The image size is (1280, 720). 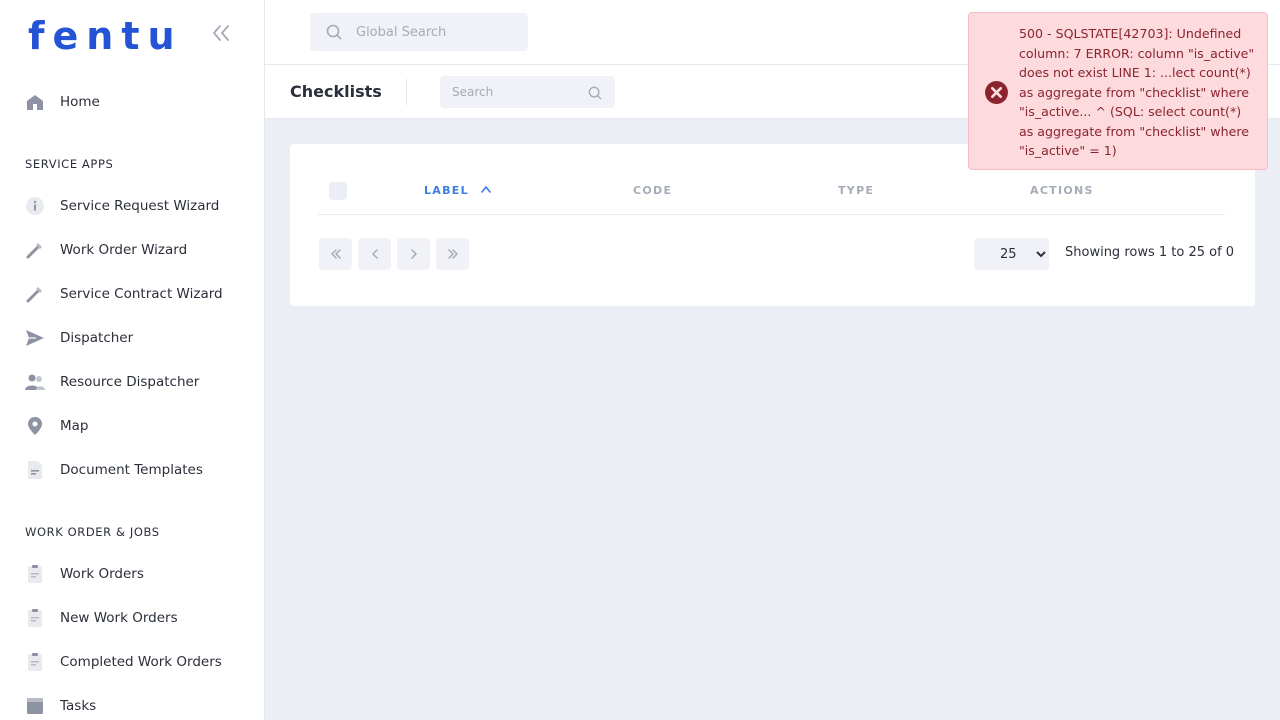 What do you see at coordinates (119, 618) in the screenshot?
I see `sidebar-item-label: New Work Orders` at bounding box center [119, 618].